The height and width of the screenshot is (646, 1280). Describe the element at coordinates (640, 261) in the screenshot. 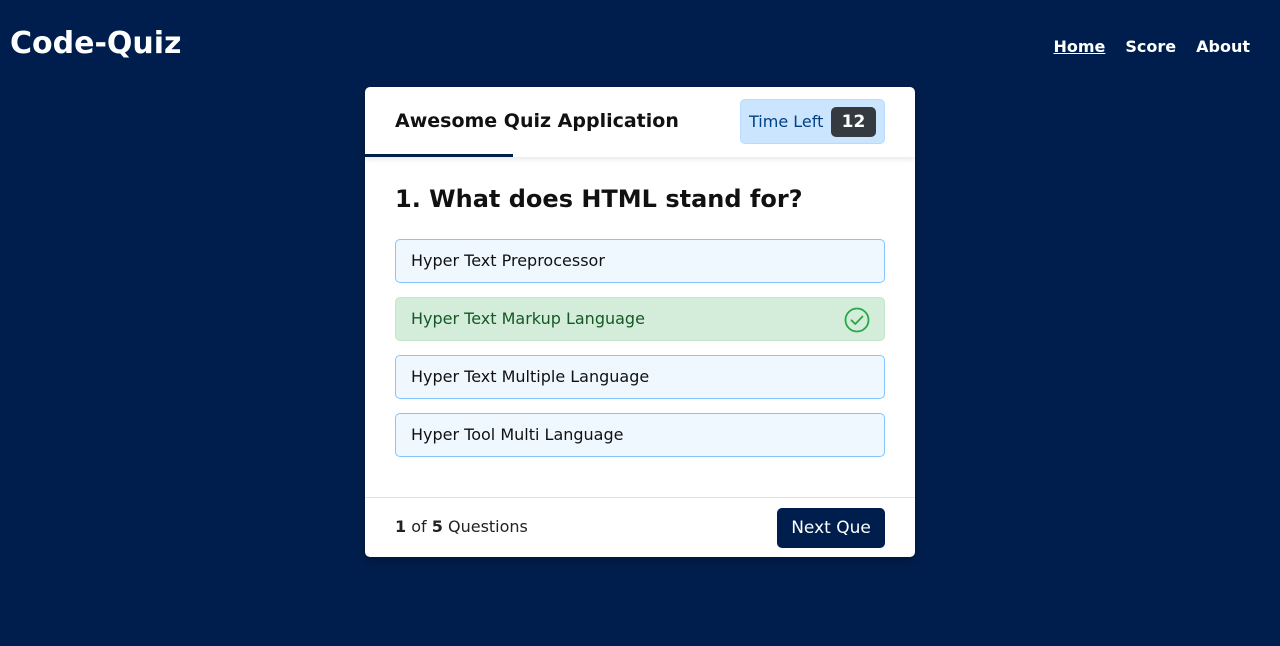

I see `option-item: Hyper Text Preprocessor` at that location.